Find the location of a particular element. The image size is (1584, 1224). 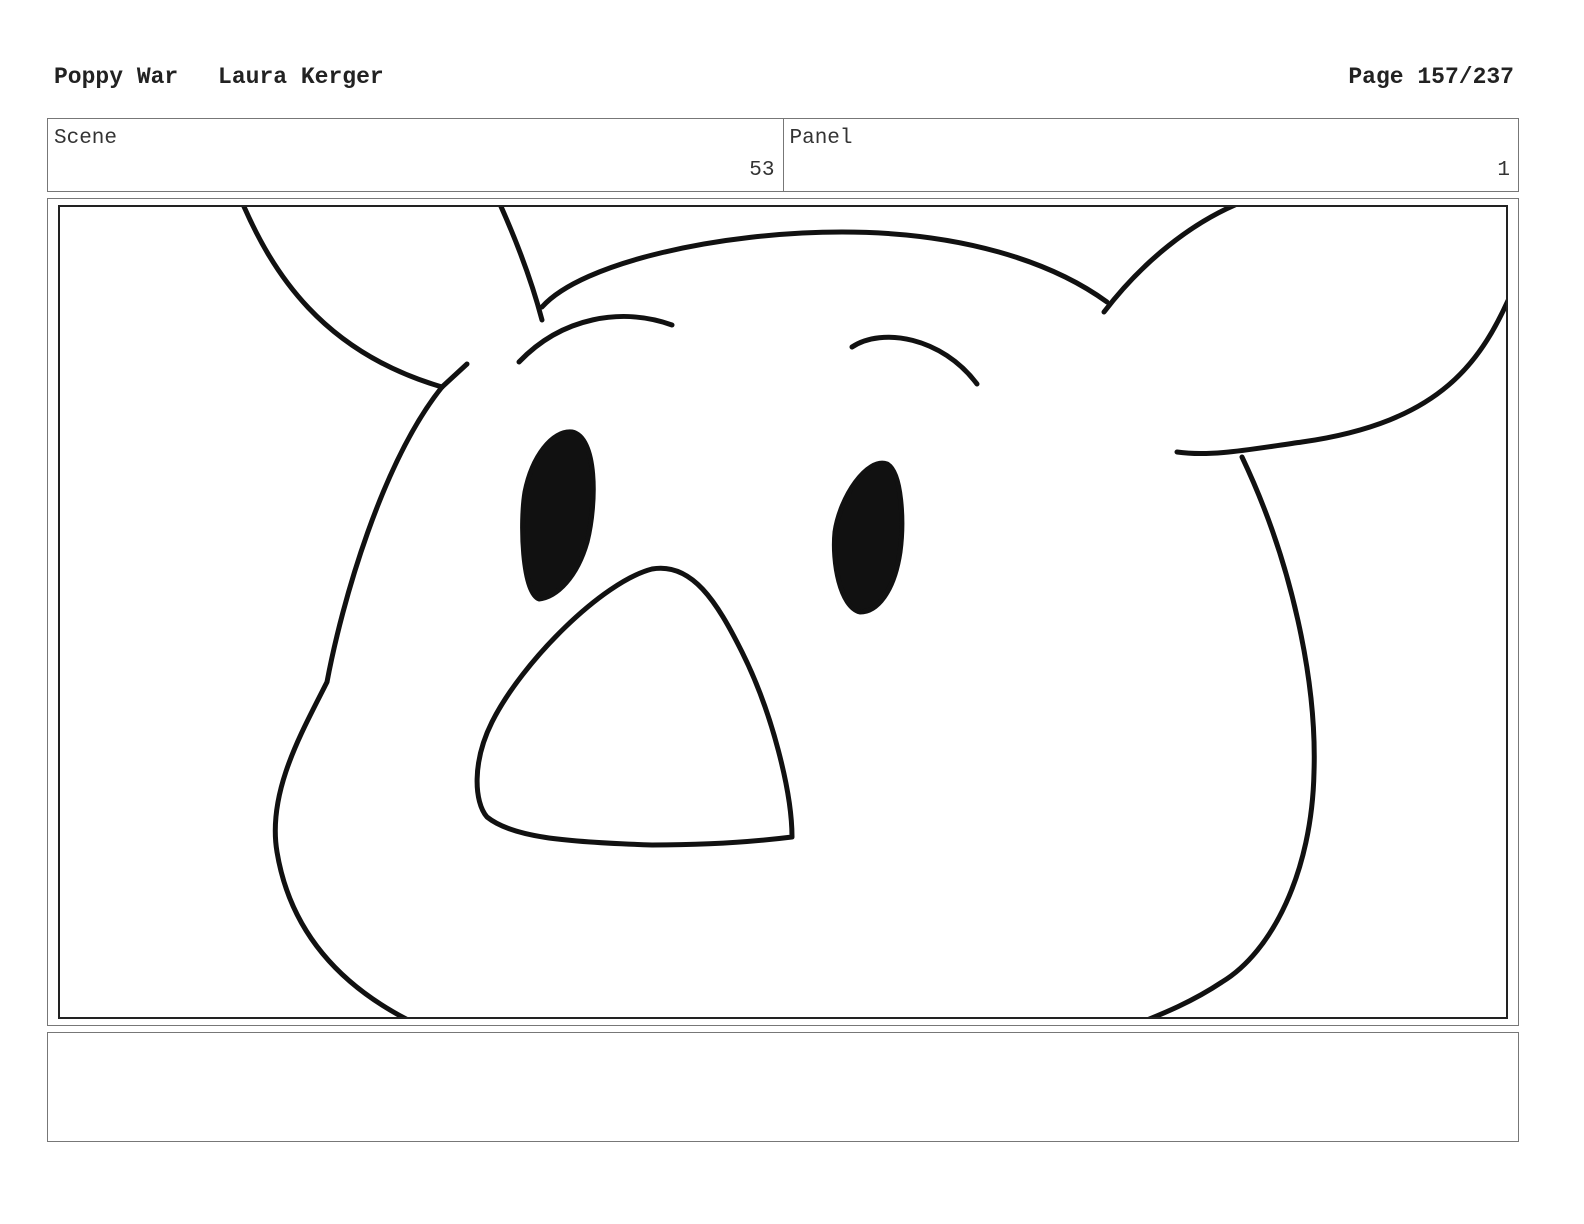

author-name: Laura Kerger is located at coordinates (301, 77).